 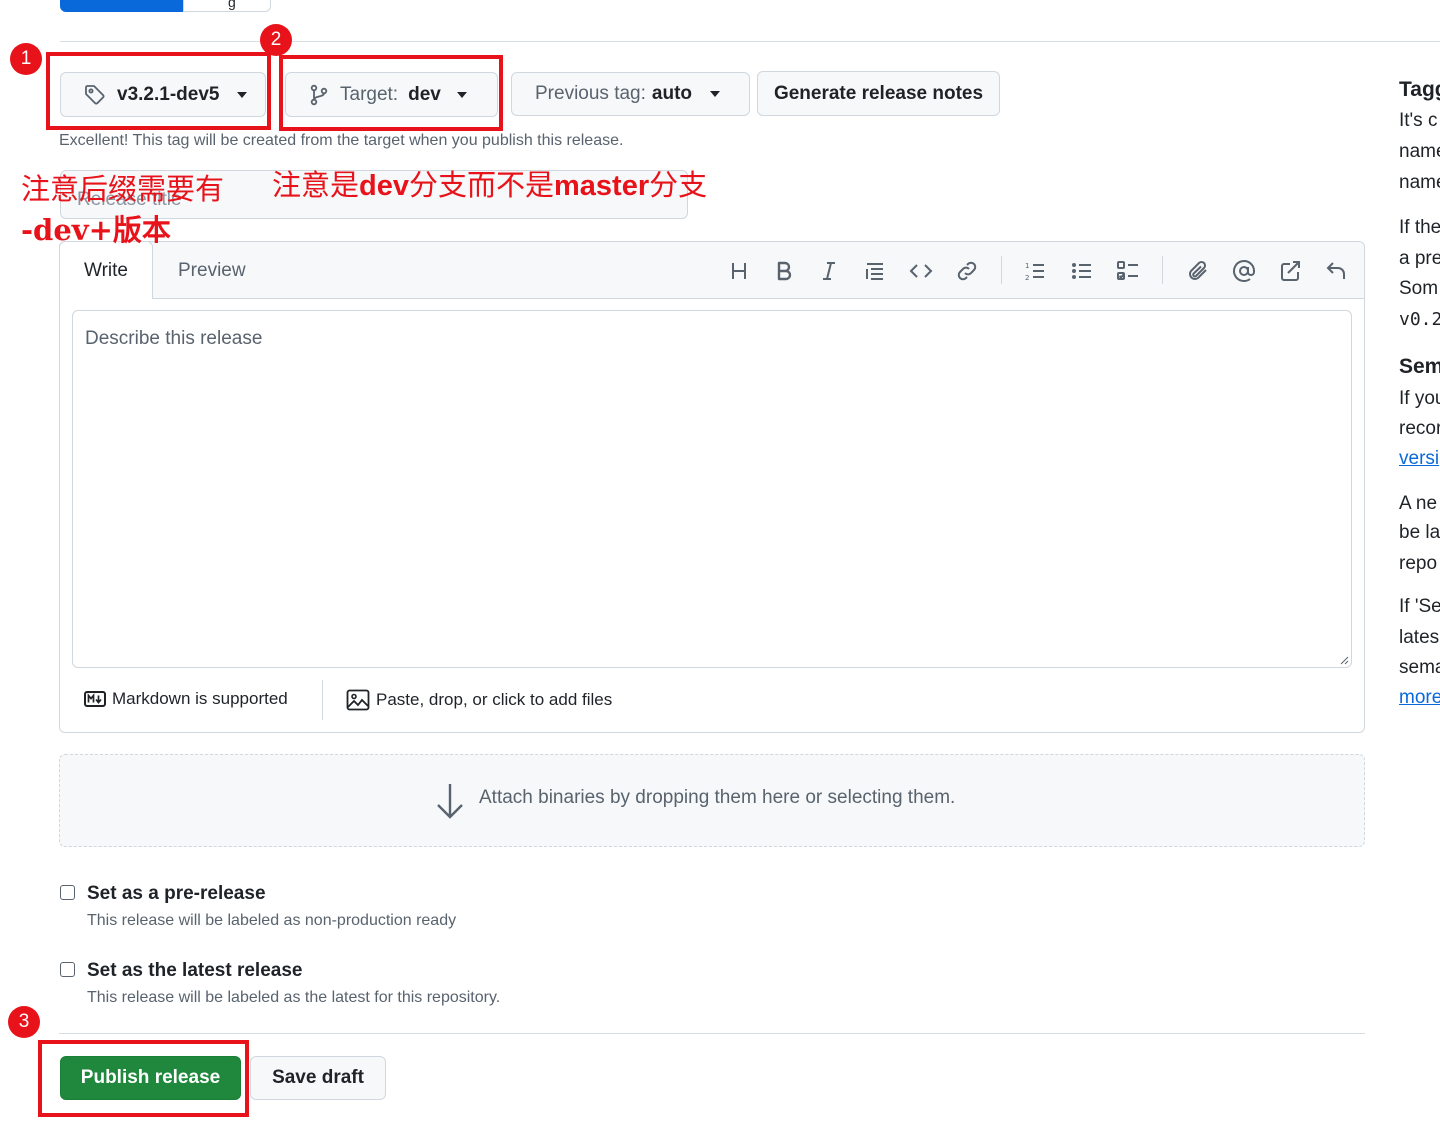 What do you see at coordinates (1419, 698) in the screenshot?
I see `sidebar-link: more` at bounding box center [1419, 698].